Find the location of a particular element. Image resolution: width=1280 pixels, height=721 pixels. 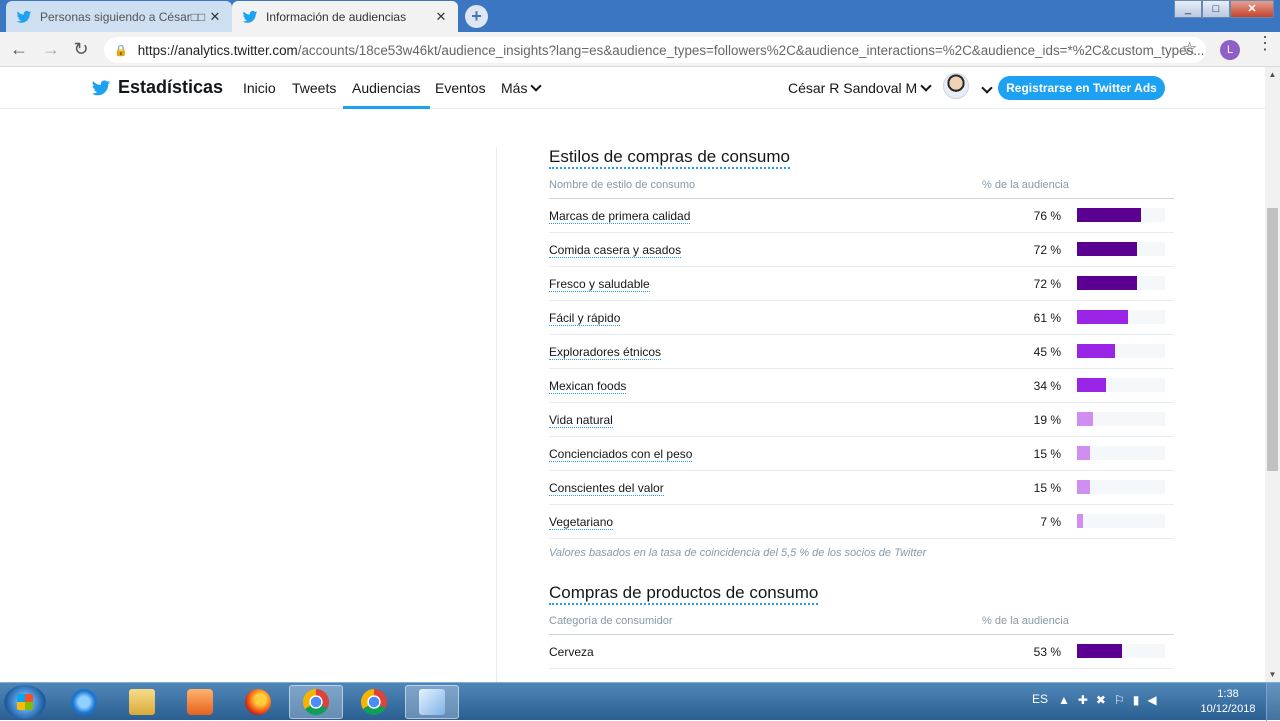

clock-time: 1:38 is located at coordinates (1228, 694).